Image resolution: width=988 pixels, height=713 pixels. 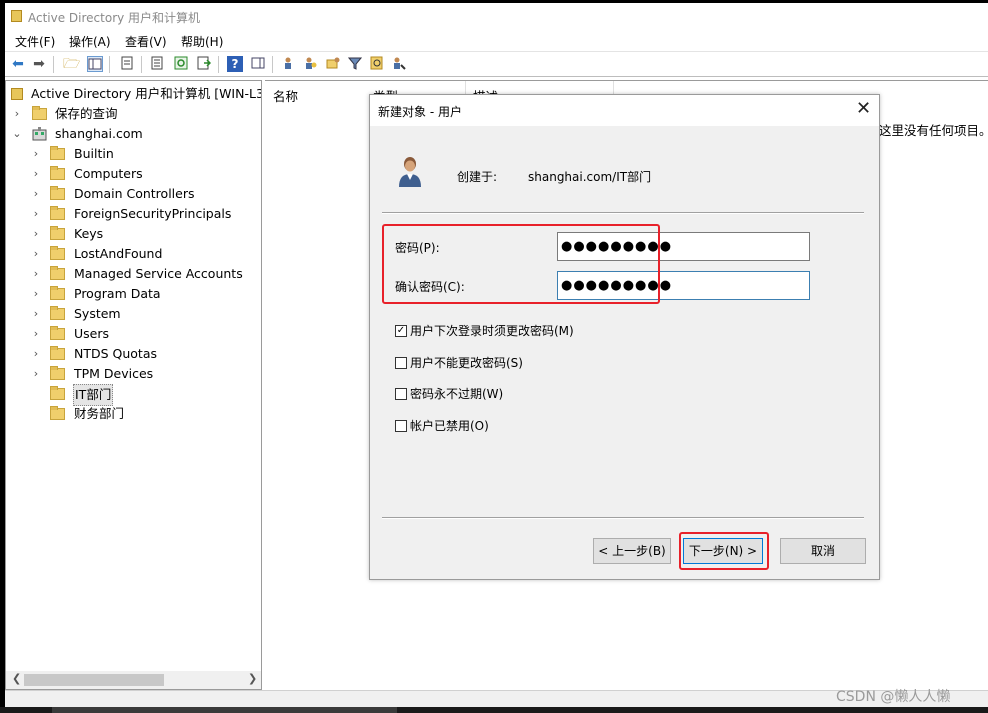 I want to click on dialog-title-bar: 新建对象 - 用户 ✕, so click(x=624, y=110).